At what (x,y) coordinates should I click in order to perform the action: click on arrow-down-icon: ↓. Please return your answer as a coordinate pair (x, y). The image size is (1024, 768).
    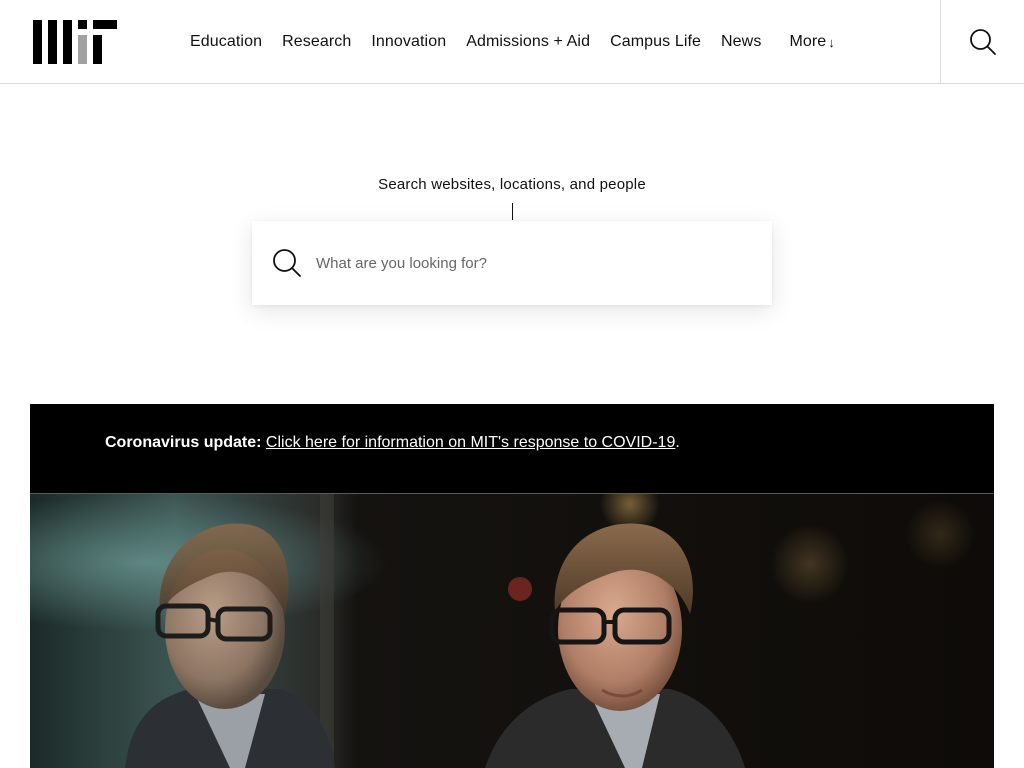
    Looking at the image, I should click on (831, 42).